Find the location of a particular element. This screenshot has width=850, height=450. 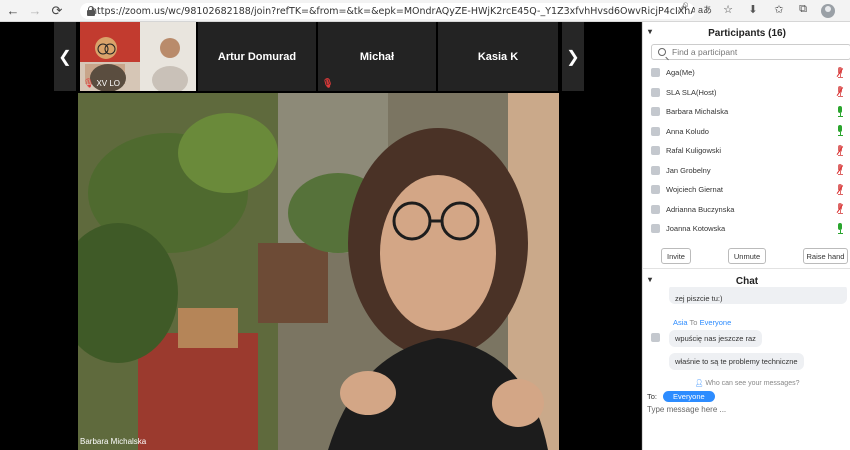

favorites-icon: ✩ is located at coordinates (779, 9).